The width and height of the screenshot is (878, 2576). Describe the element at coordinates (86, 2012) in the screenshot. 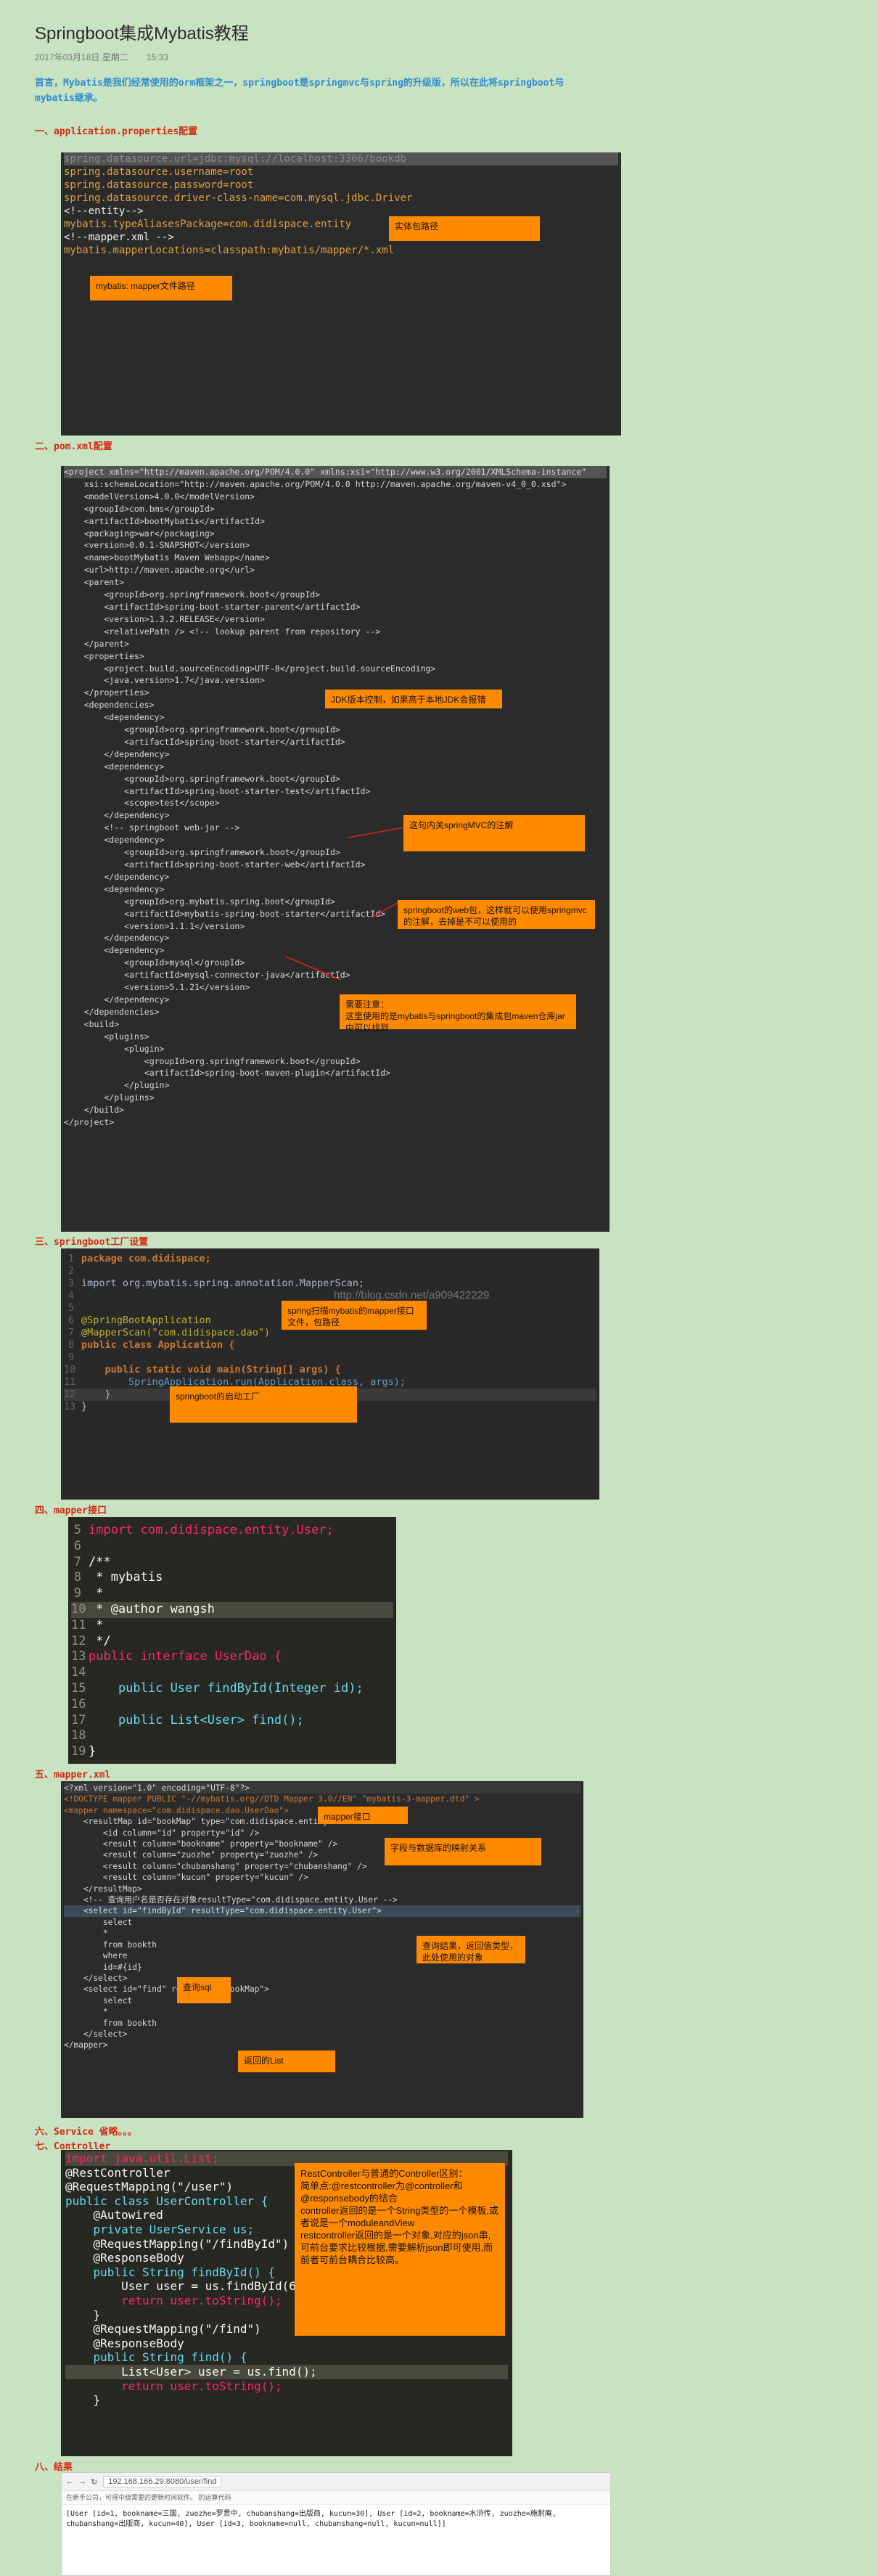

I see `code-line: *` at that location.